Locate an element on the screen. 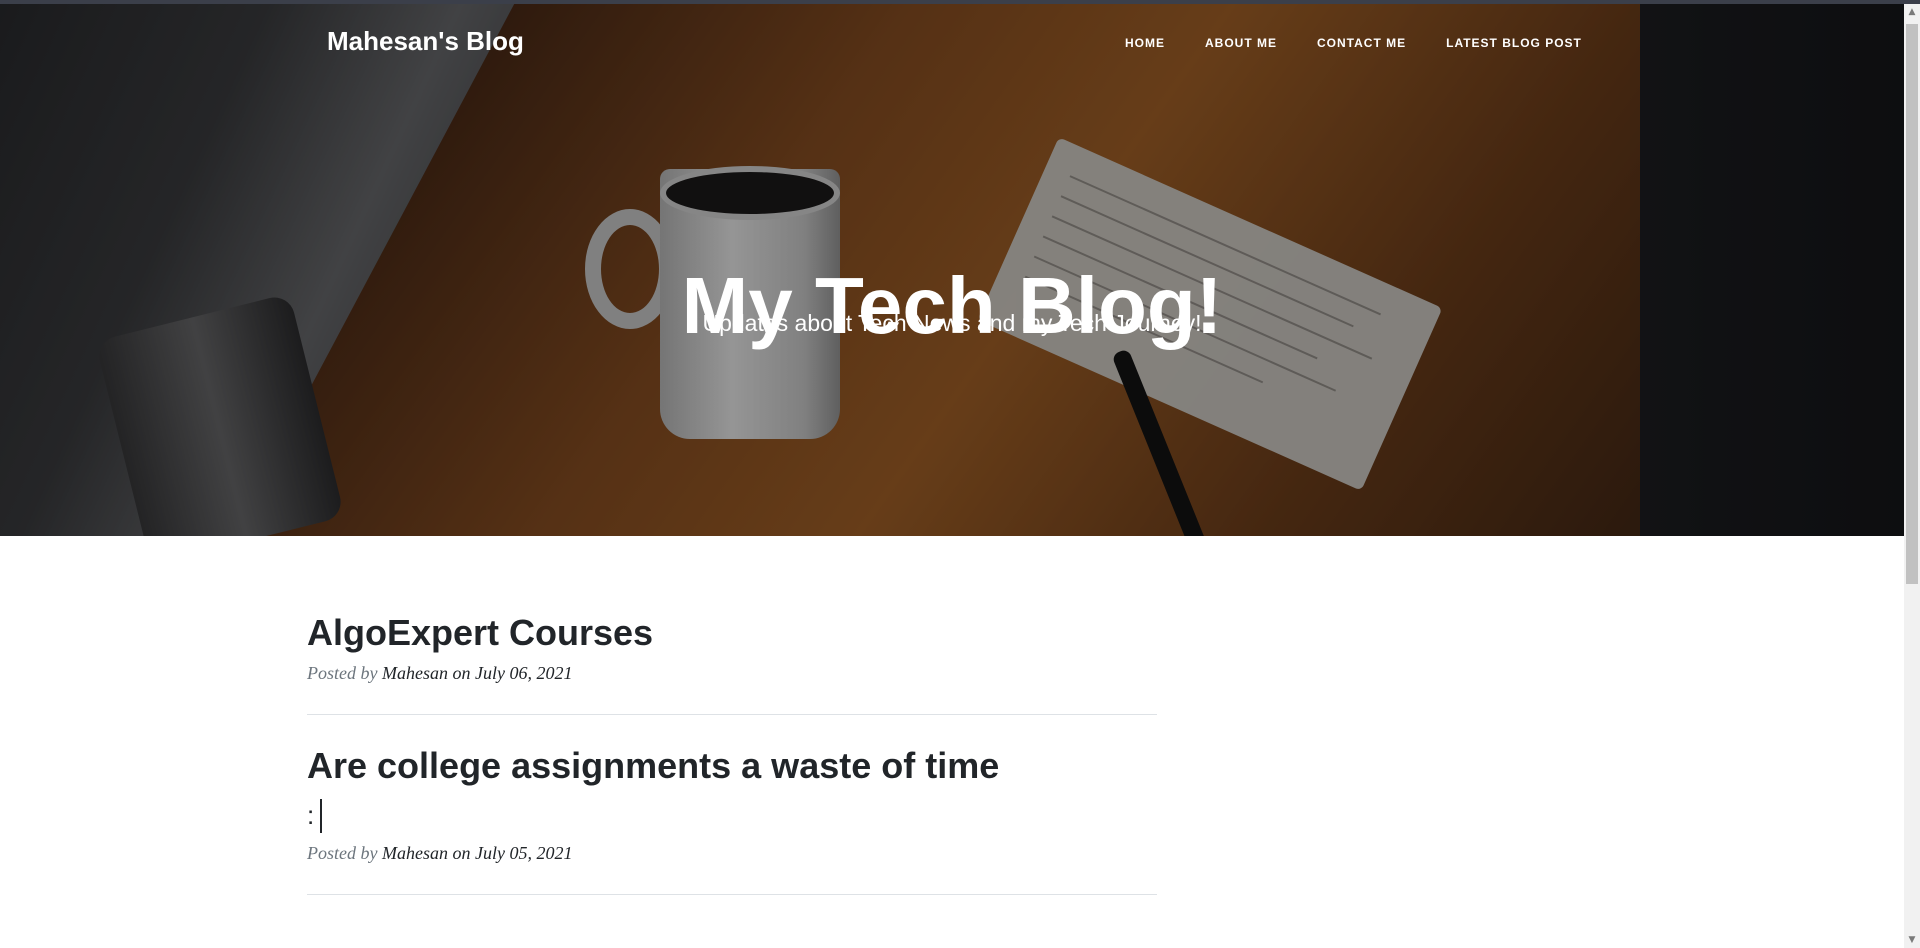 Image resolution: width=1920 pixels, height=948 pixels. nav-latest-blog-post: LATEST BLOG POST is located at coordinates (1514, 43).